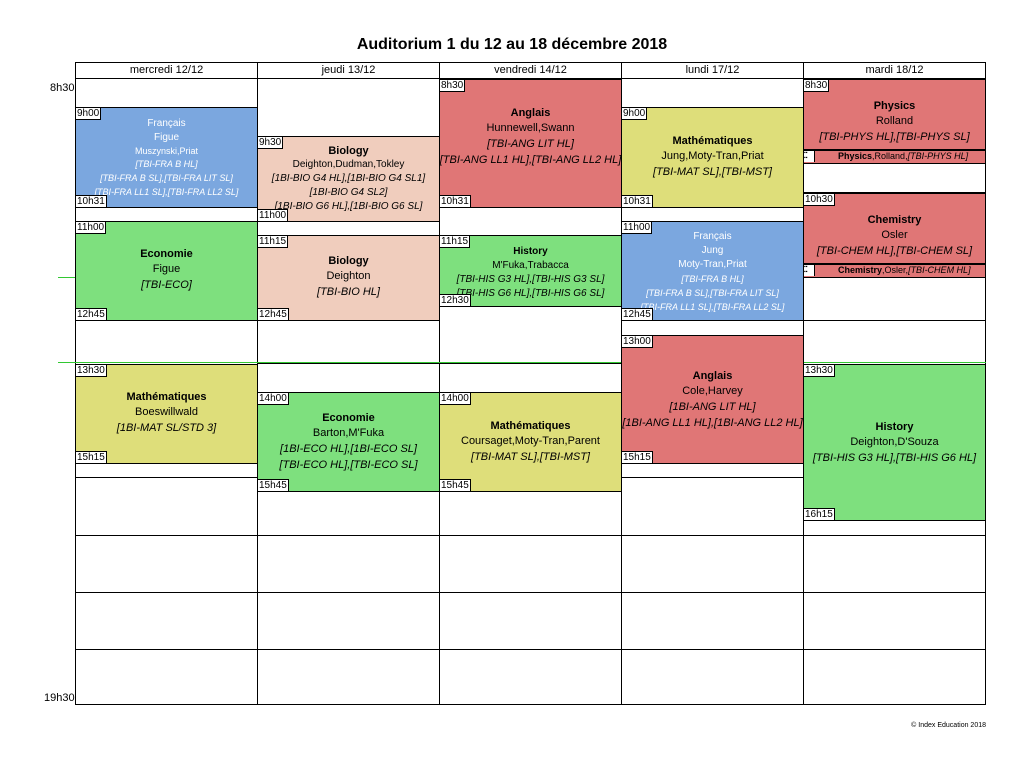 The image size is (1024, 768). Describe the element at coordinates (712, 70) in the screenshot. I see `day-header: lundi 17/12` at that location.